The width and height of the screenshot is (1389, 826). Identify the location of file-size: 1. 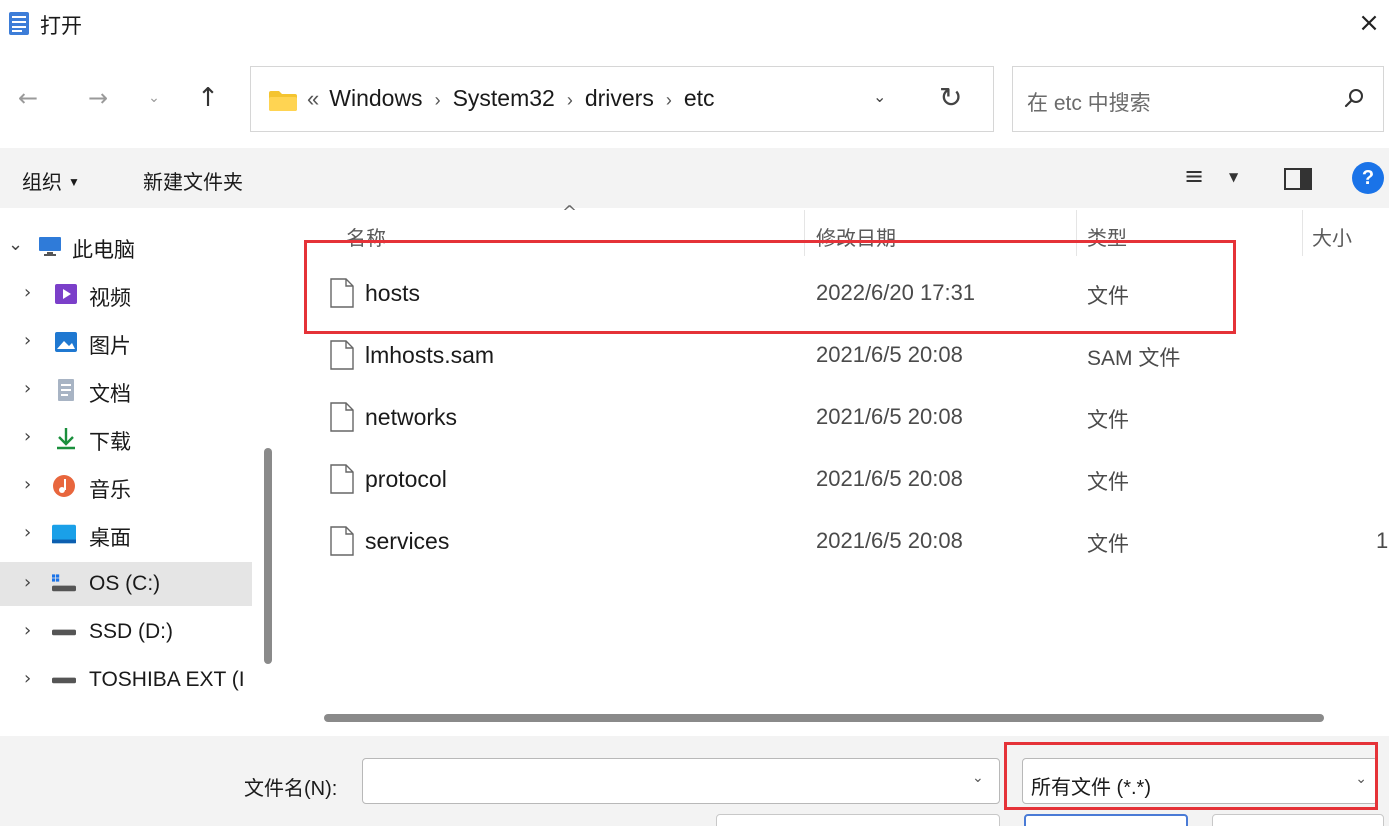
(1382, 540).